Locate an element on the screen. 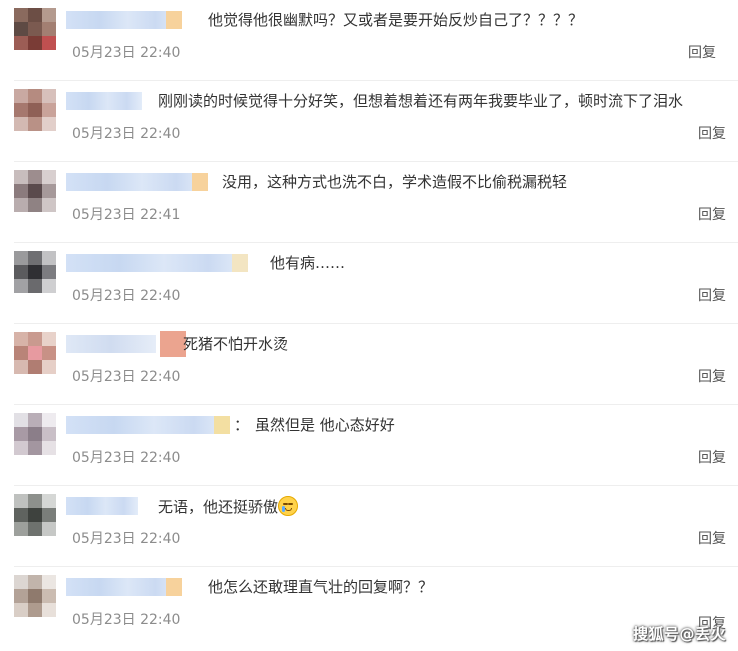 Image resolution: width=738 pixels, height=651 pixels. comment-item: 没用，这种方式也洗不白，学术造假不比偷税漏税轻 05月23日 22:41 回复 is located at coordinates (369, 202).